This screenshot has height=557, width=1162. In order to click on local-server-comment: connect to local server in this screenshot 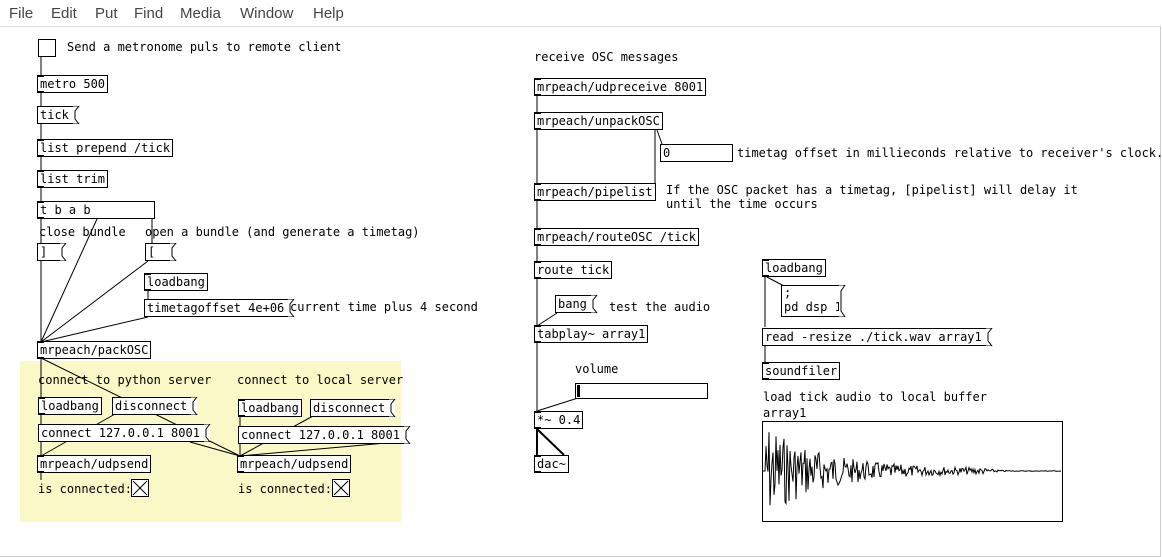, I will do `click(320, 380)`.